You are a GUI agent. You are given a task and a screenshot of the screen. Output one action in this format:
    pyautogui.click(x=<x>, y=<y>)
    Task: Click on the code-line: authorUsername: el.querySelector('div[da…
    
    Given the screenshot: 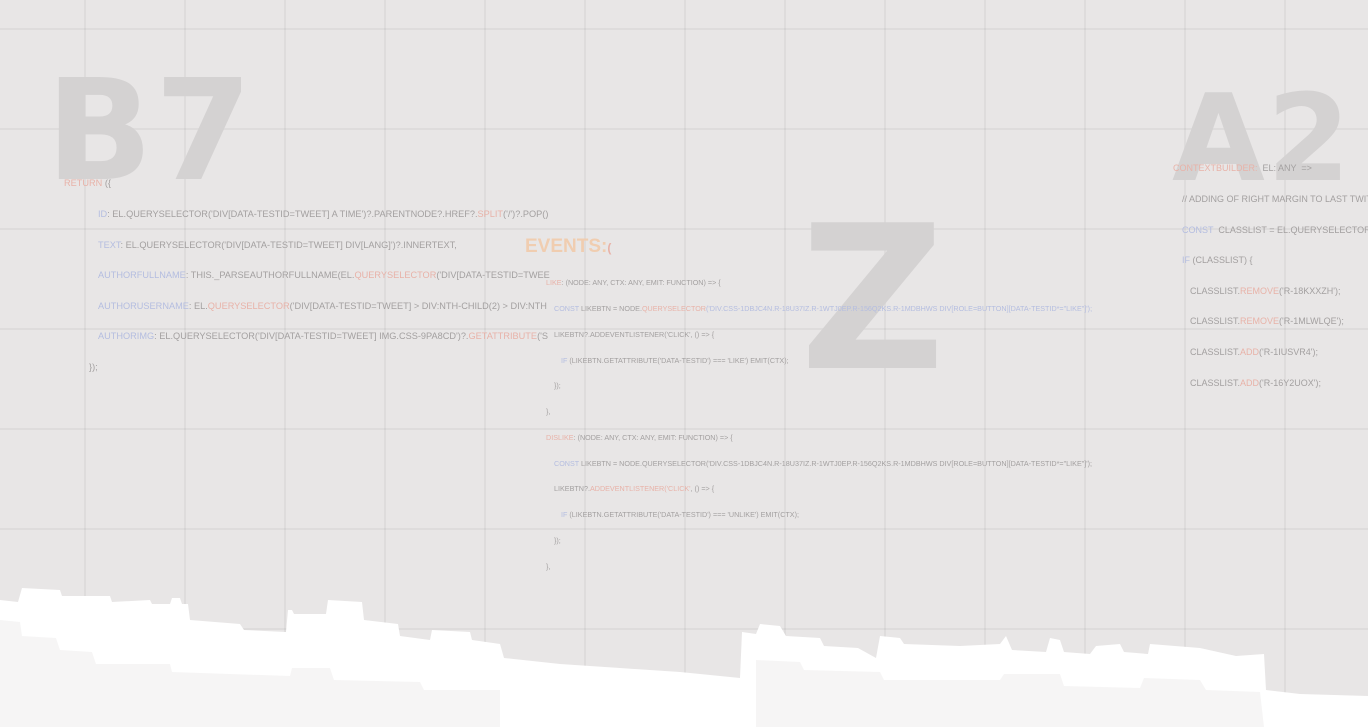 What is the action you would take?
    pyautogui.click(x=307, y=306)
    